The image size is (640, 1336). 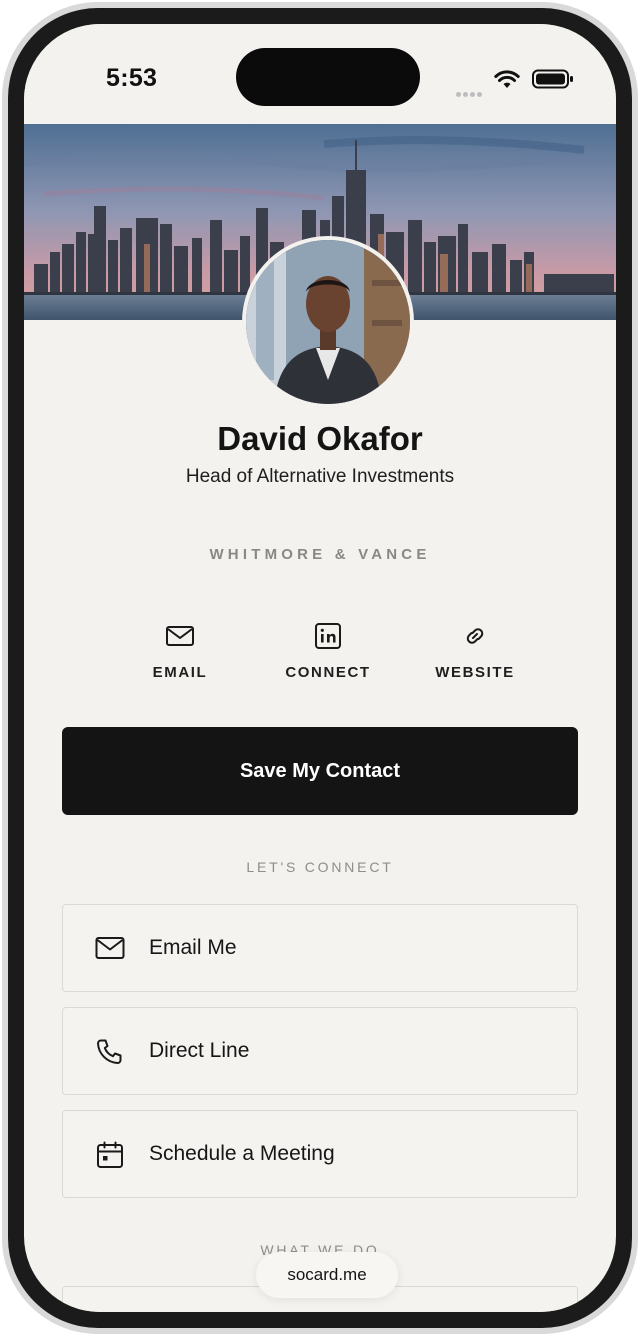 What do you see at coordinates (320, 948) in the screenshot?
I see `email-me-row: Email Me` at bounding box center [320, 948].